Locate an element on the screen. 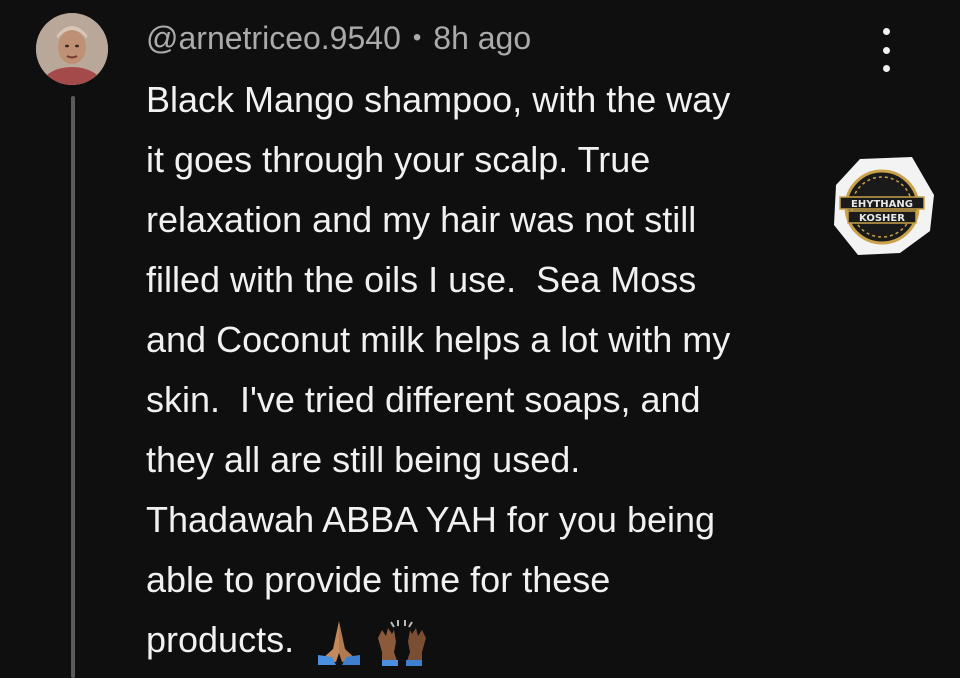  avatar is located at coordinates (72, 49).